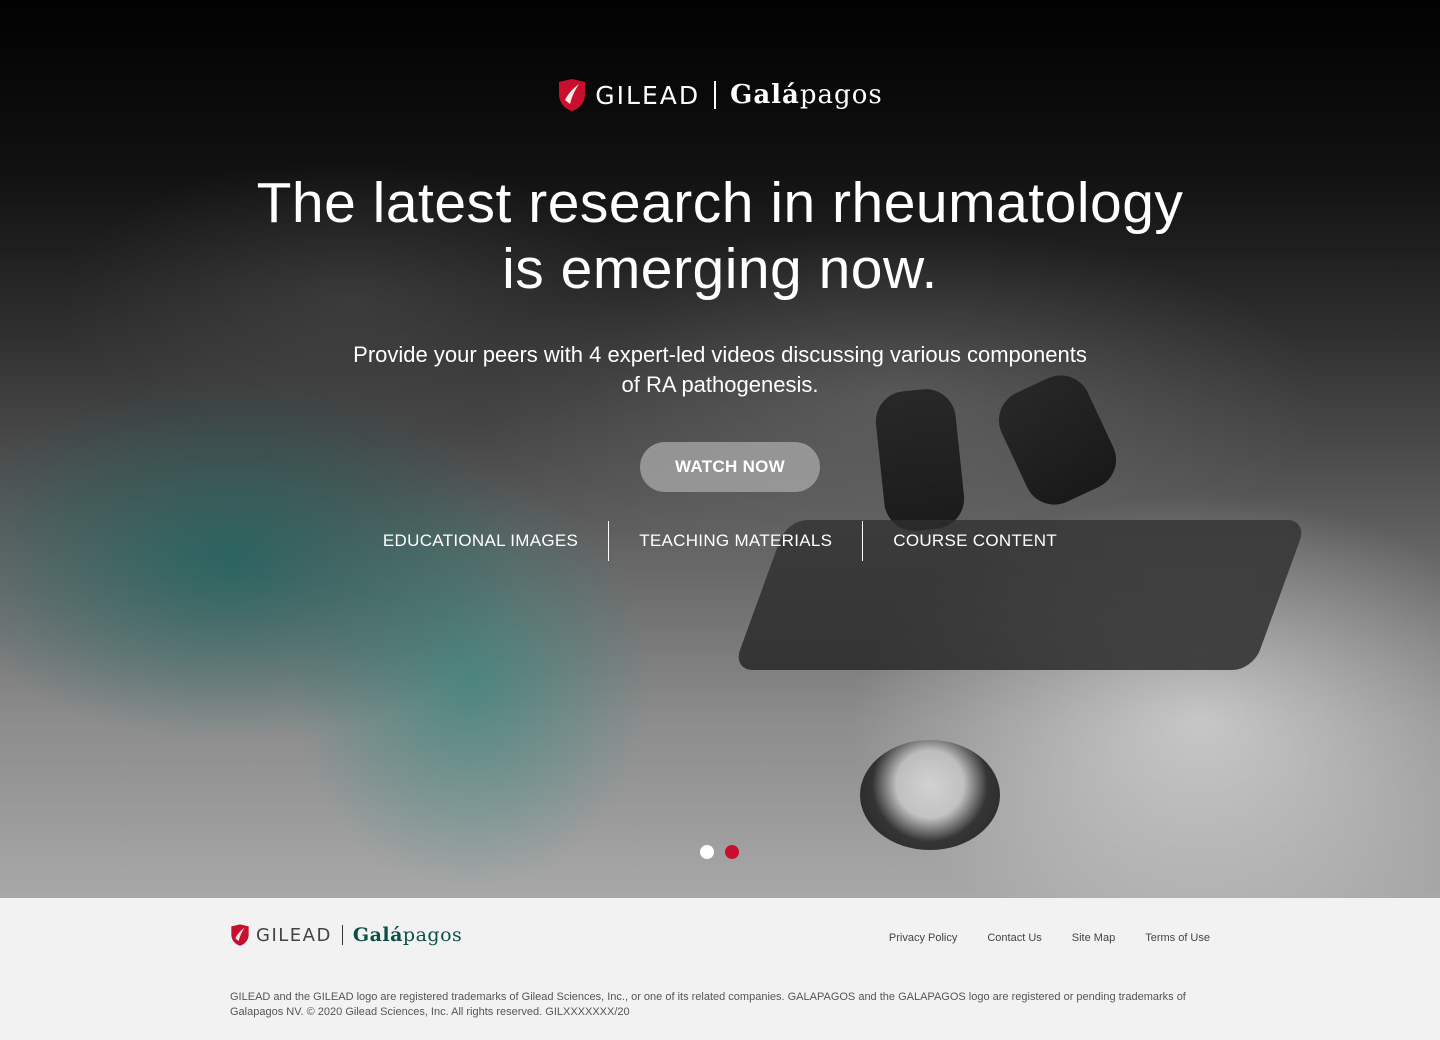 The height and width of the screenshot is (1040, 1440). What do you see at coordinates (735, 541) in the screenshot?
I see `link-teaching-materials: TEACHING MATERIALS` at bounding box center [735, 541].